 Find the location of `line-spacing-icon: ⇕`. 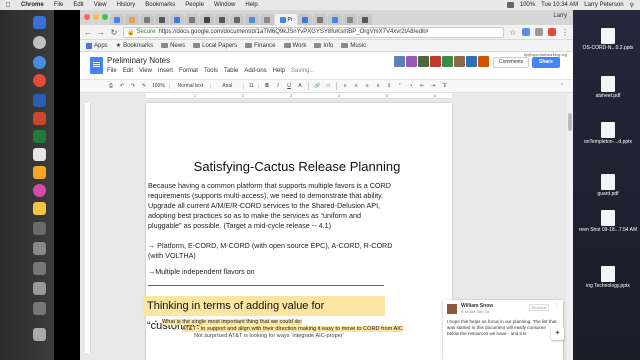

line-spacing-icon: ⇕ is located at coordinates (389, 86).